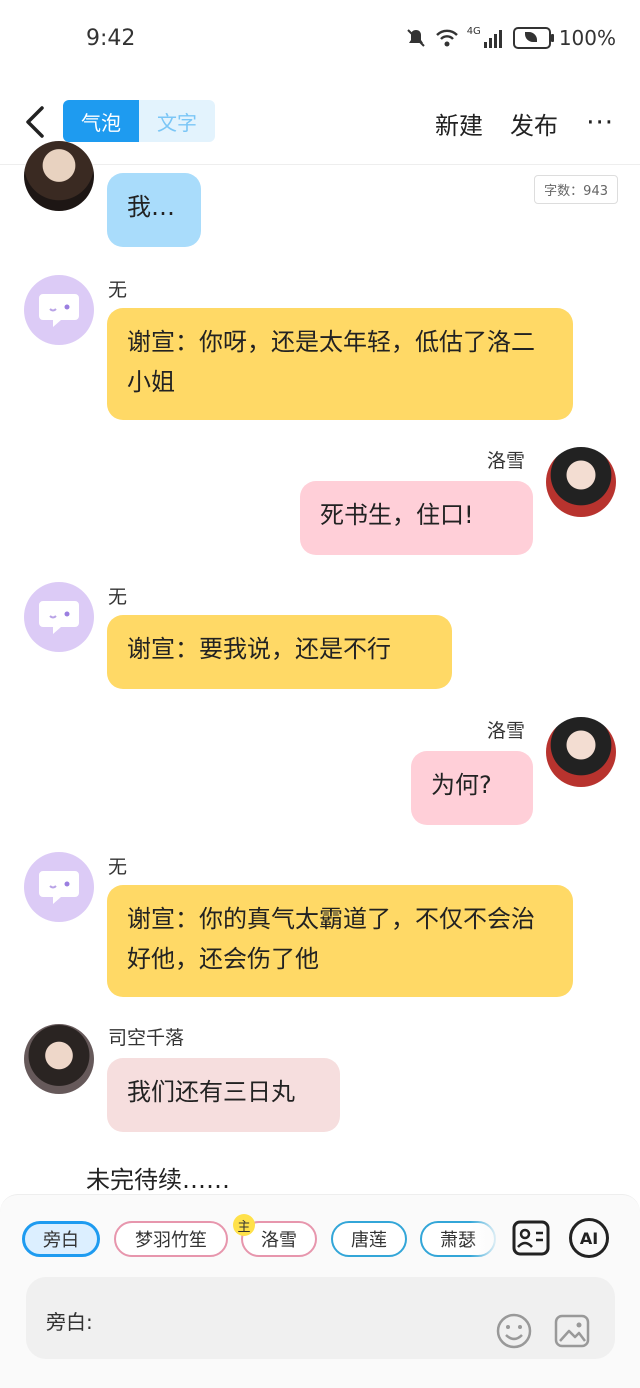 Image resolution: width=640 pixels, height=1388 pixels. Describe the element at coordinates (600, 123) in the screenshot. I see `more-options-button: ···` at that location.